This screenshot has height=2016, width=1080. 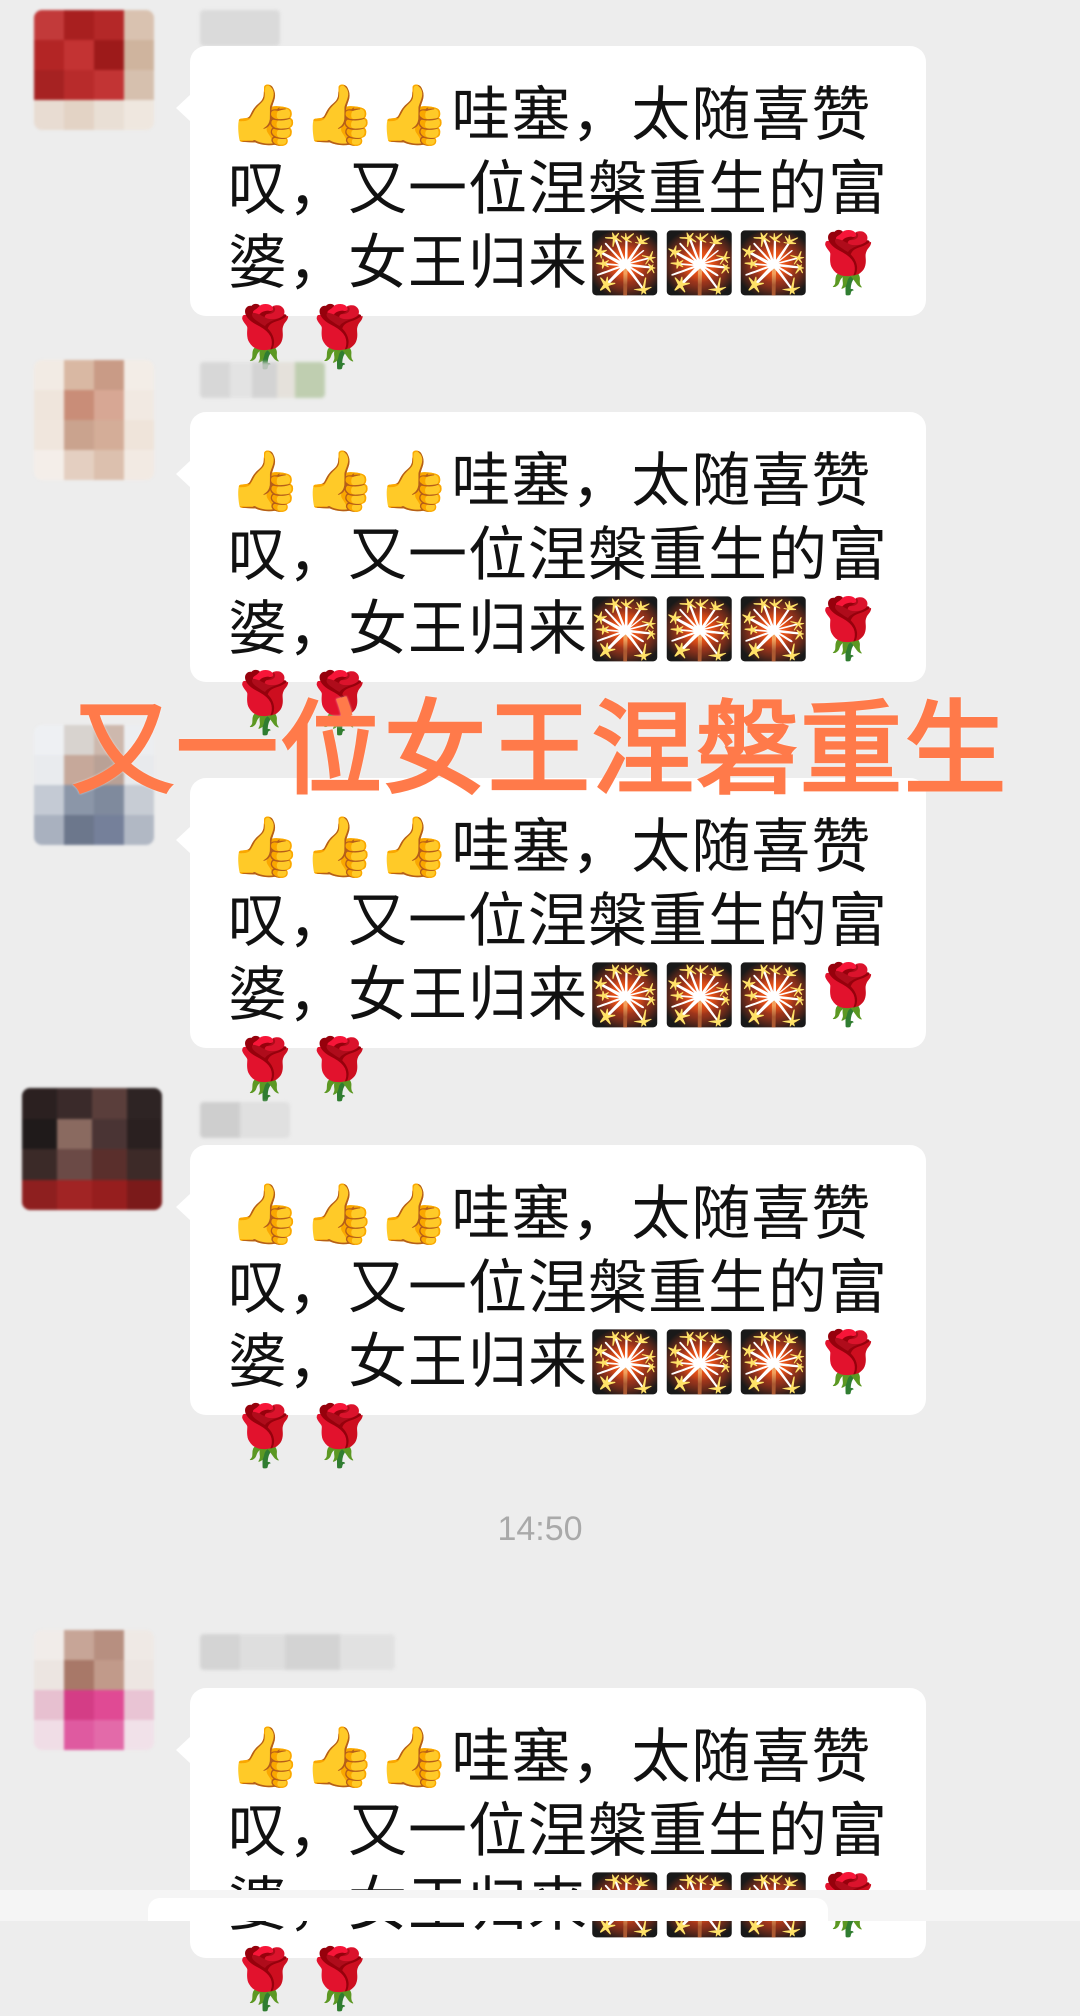 I want to click on timestamp: 14:50, so click(x=540, y=1529).